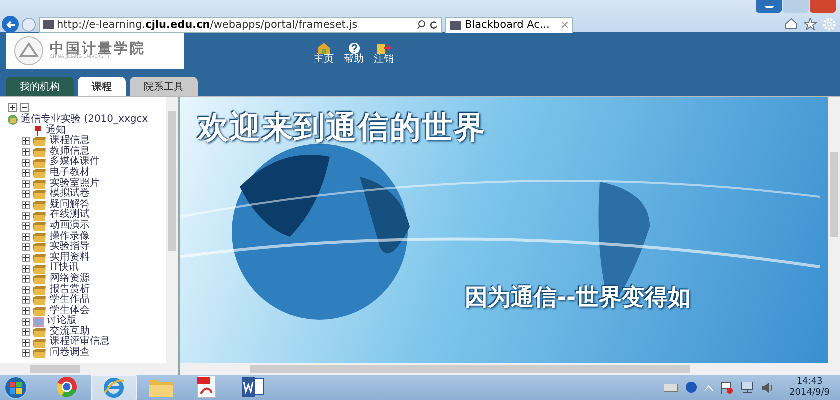 This screenshot has width=840, height=400. What do you see at coordinates (810, 24) in the screenshot?
I see `star-icon` at bounding box center [810, 24].